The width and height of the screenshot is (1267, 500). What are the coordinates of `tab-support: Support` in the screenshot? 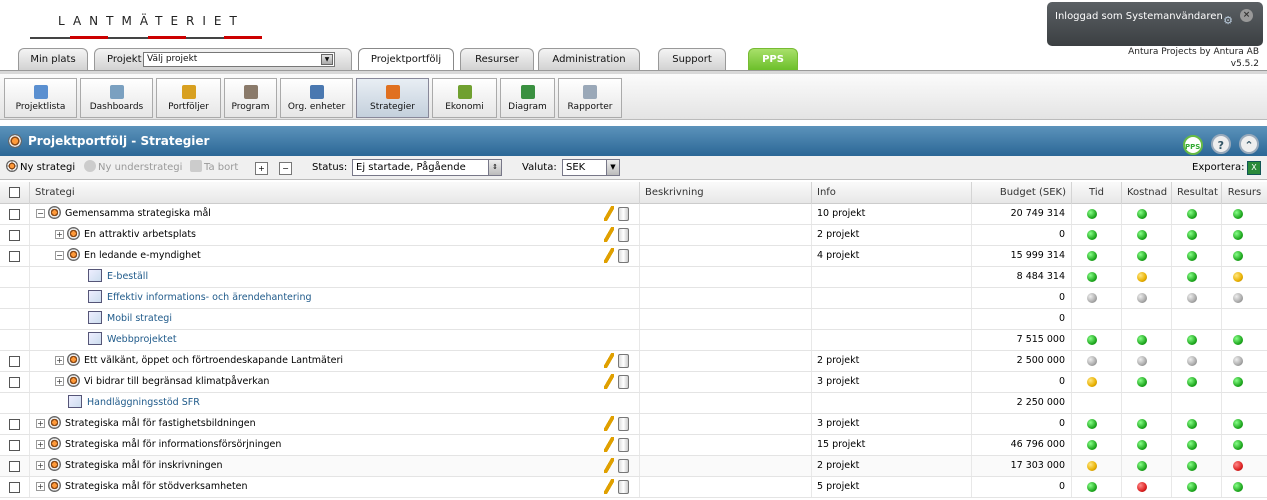 It's located at (692, 59).